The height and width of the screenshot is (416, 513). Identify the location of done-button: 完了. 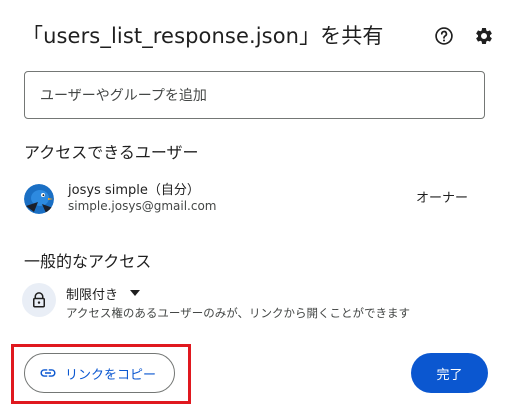
(449, 373).